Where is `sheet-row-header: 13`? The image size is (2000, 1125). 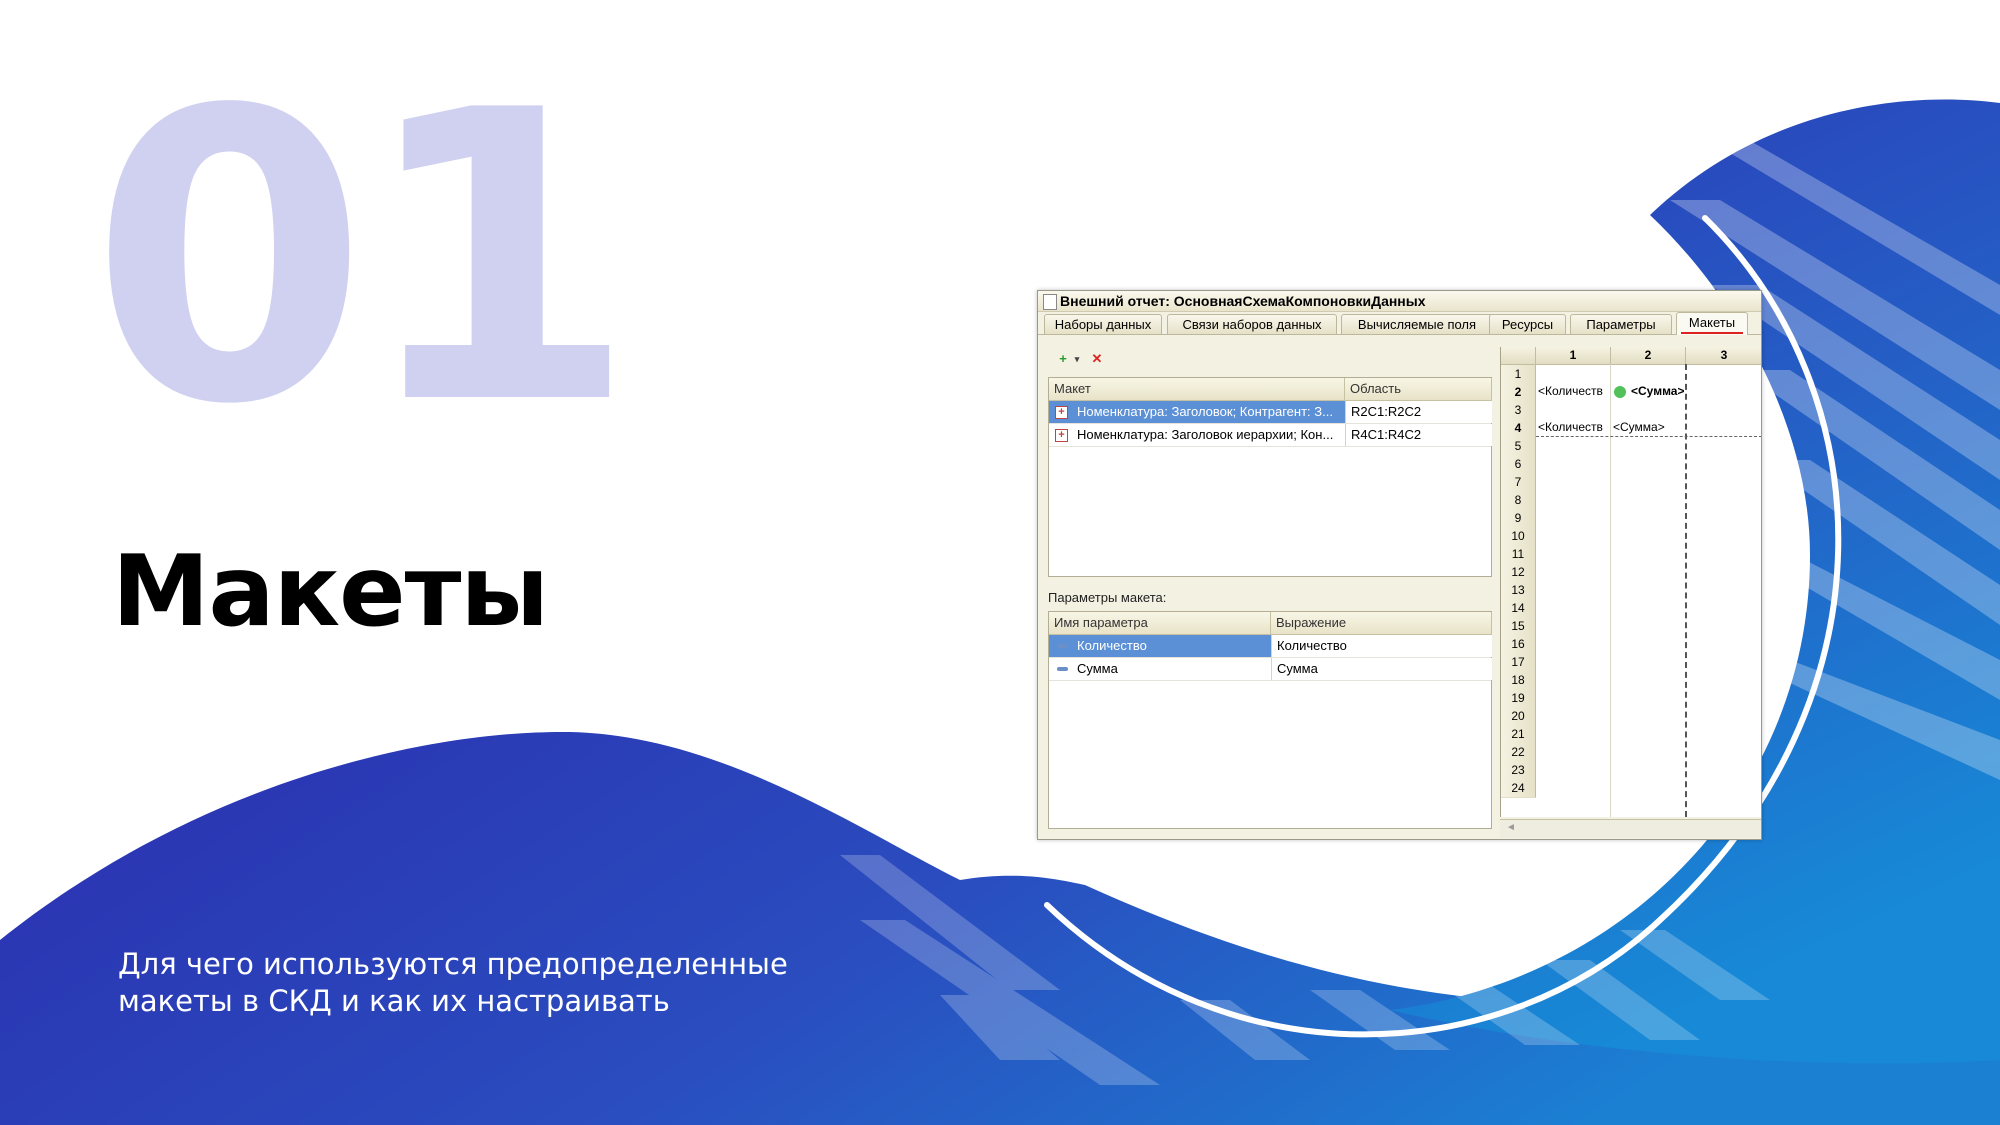 sheet-row-header: 13 is located at coordinates (1518, 590).